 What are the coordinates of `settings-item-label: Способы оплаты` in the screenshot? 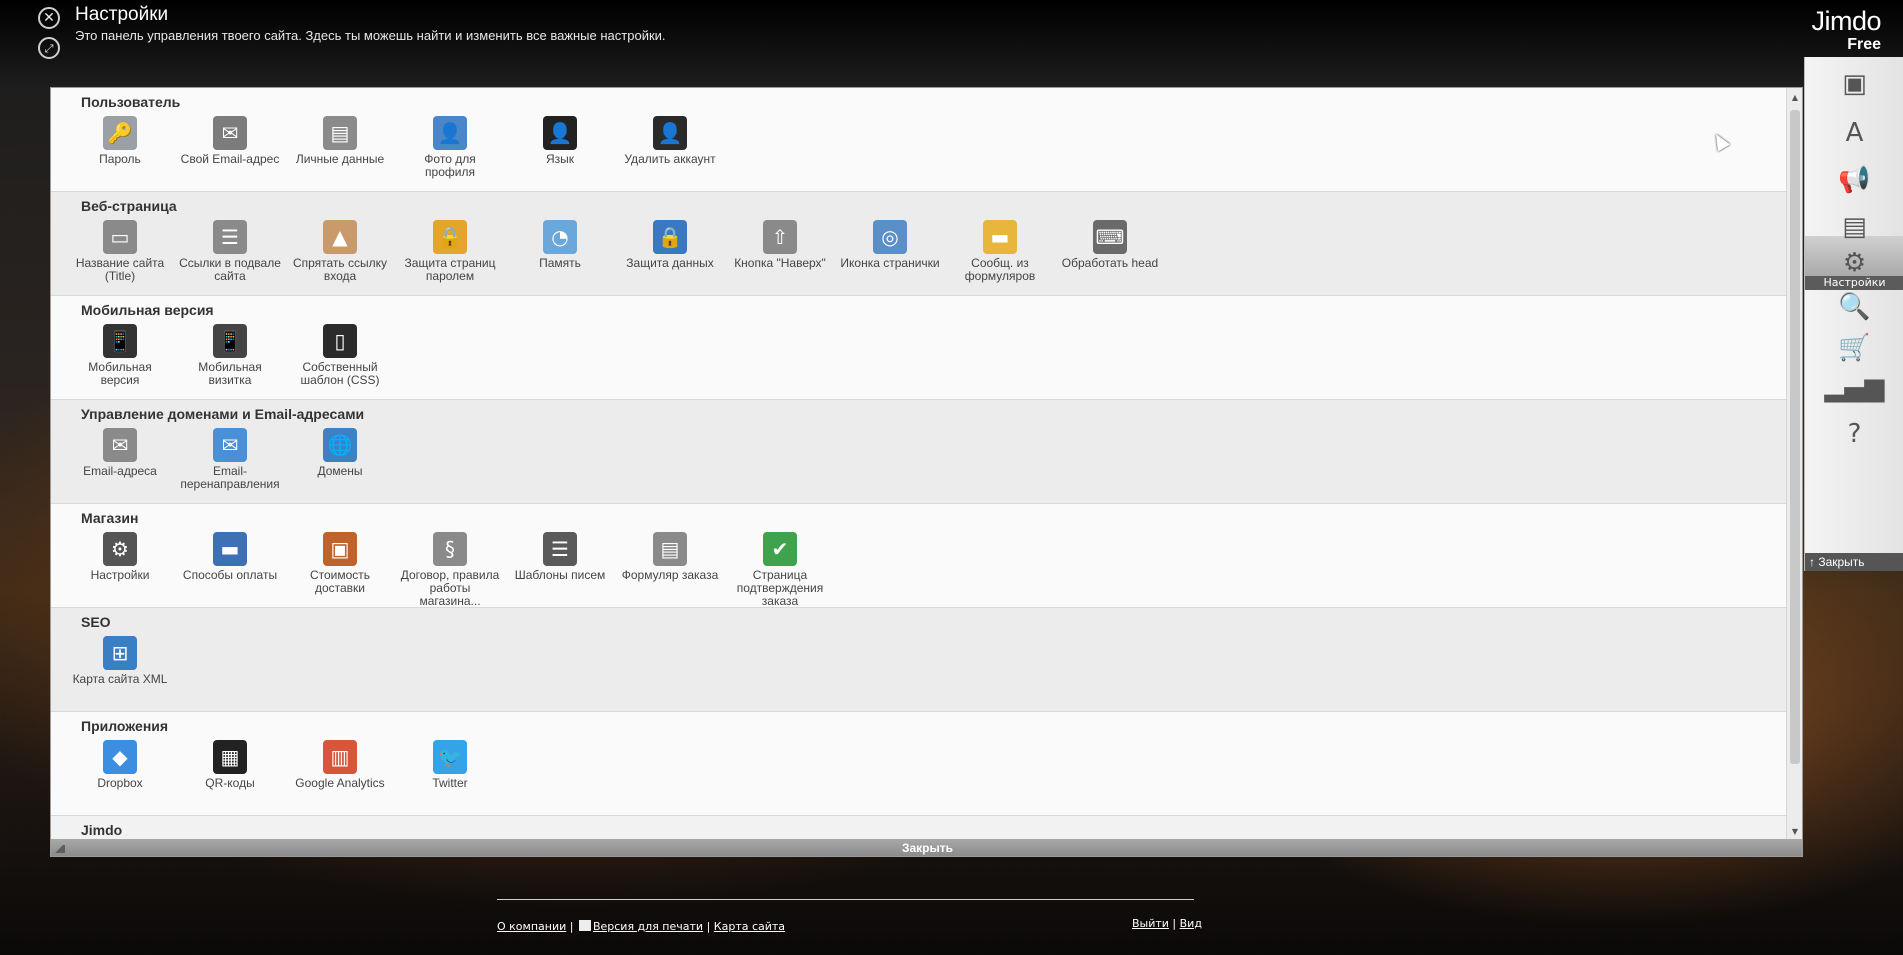 It's located at (230, 575).